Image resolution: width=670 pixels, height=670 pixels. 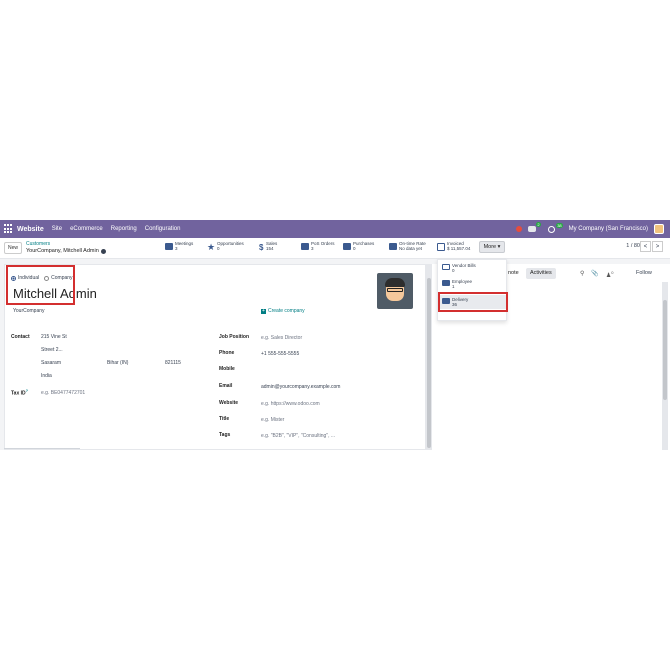 I want to click on menu-site: Site, so click(x=57, y=229).